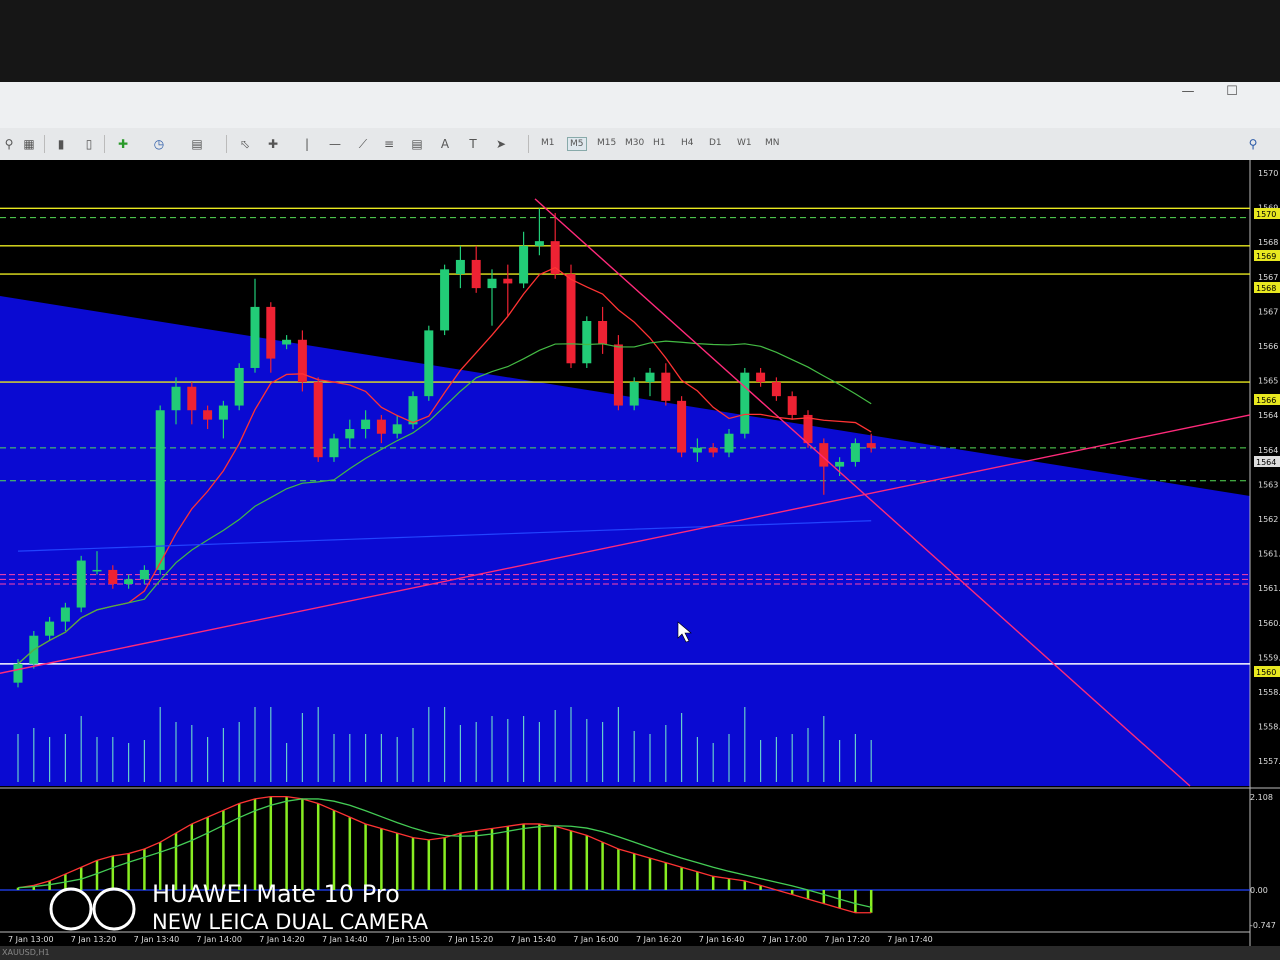  What do you see at coordinates (335, 144) in the screenshot?
I see `horizontal-line-icon: —` at bounding box center [335, 144].